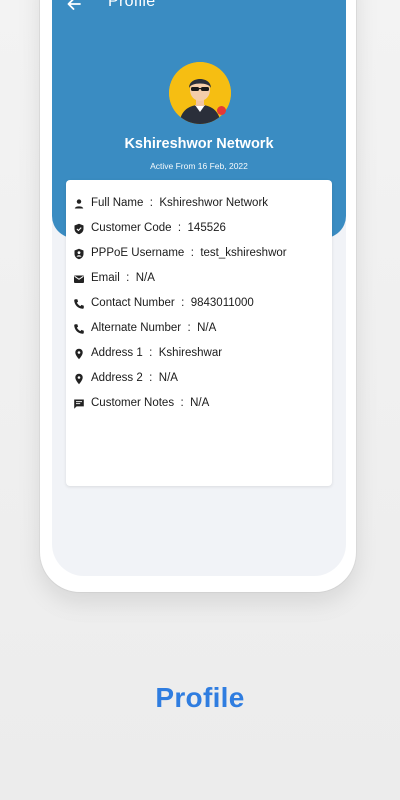 Image resolution: width=400 pixels, height=800 pixels. Describe the element at coordinates (79, 229) in the screenshot. I see `shield-check-icon` at that location.